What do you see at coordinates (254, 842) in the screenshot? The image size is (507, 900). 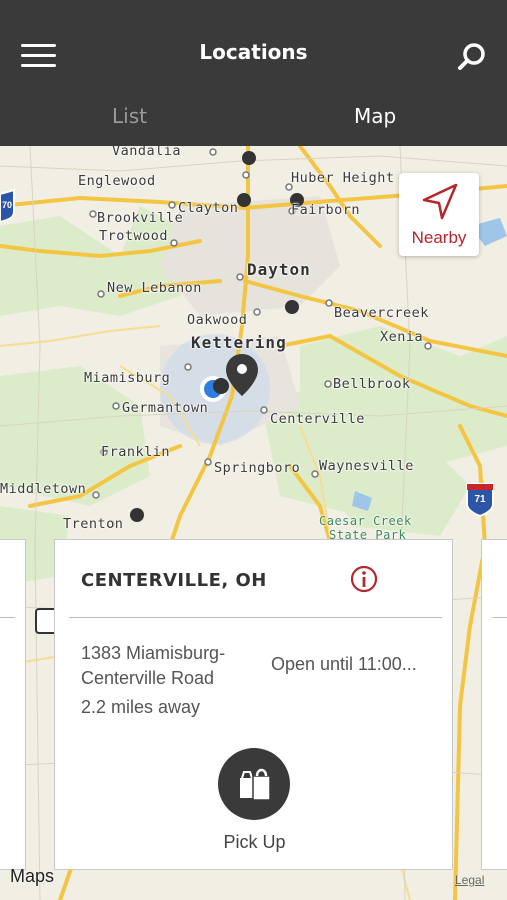 I see `pickup-label: Pick Up` at bounding box center [254, 842].